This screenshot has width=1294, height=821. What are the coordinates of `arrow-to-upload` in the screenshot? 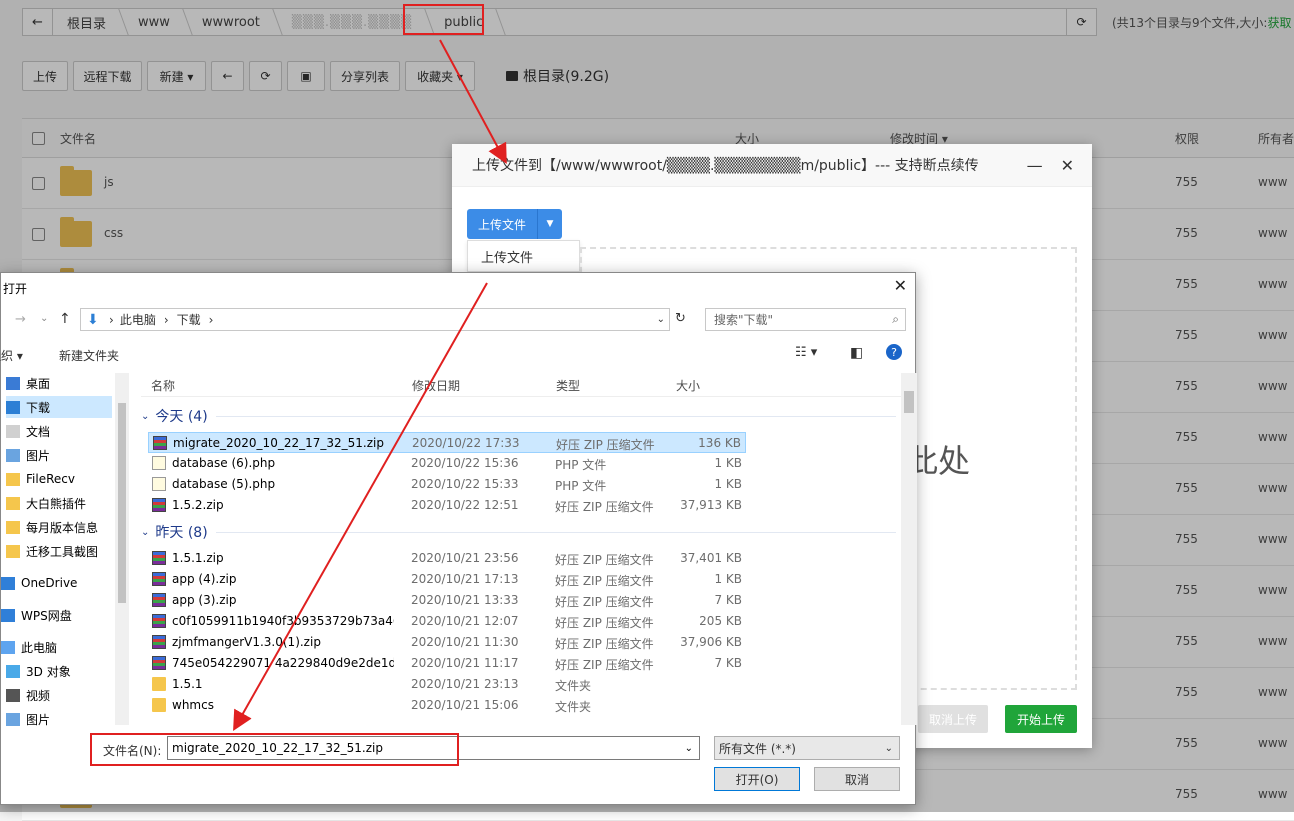 It's located at (473, 102).